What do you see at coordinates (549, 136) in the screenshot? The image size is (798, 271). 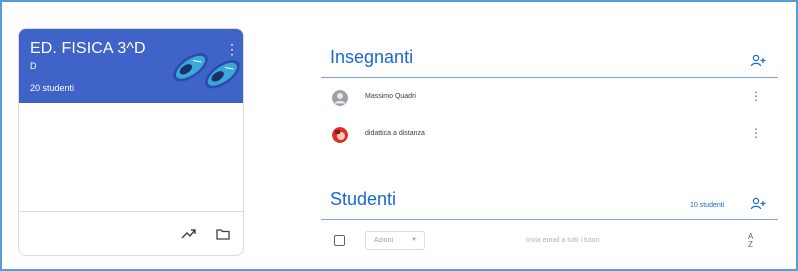 I see `teacher-row: didattica a distanza ⋮` at bounding box center [549, 136].